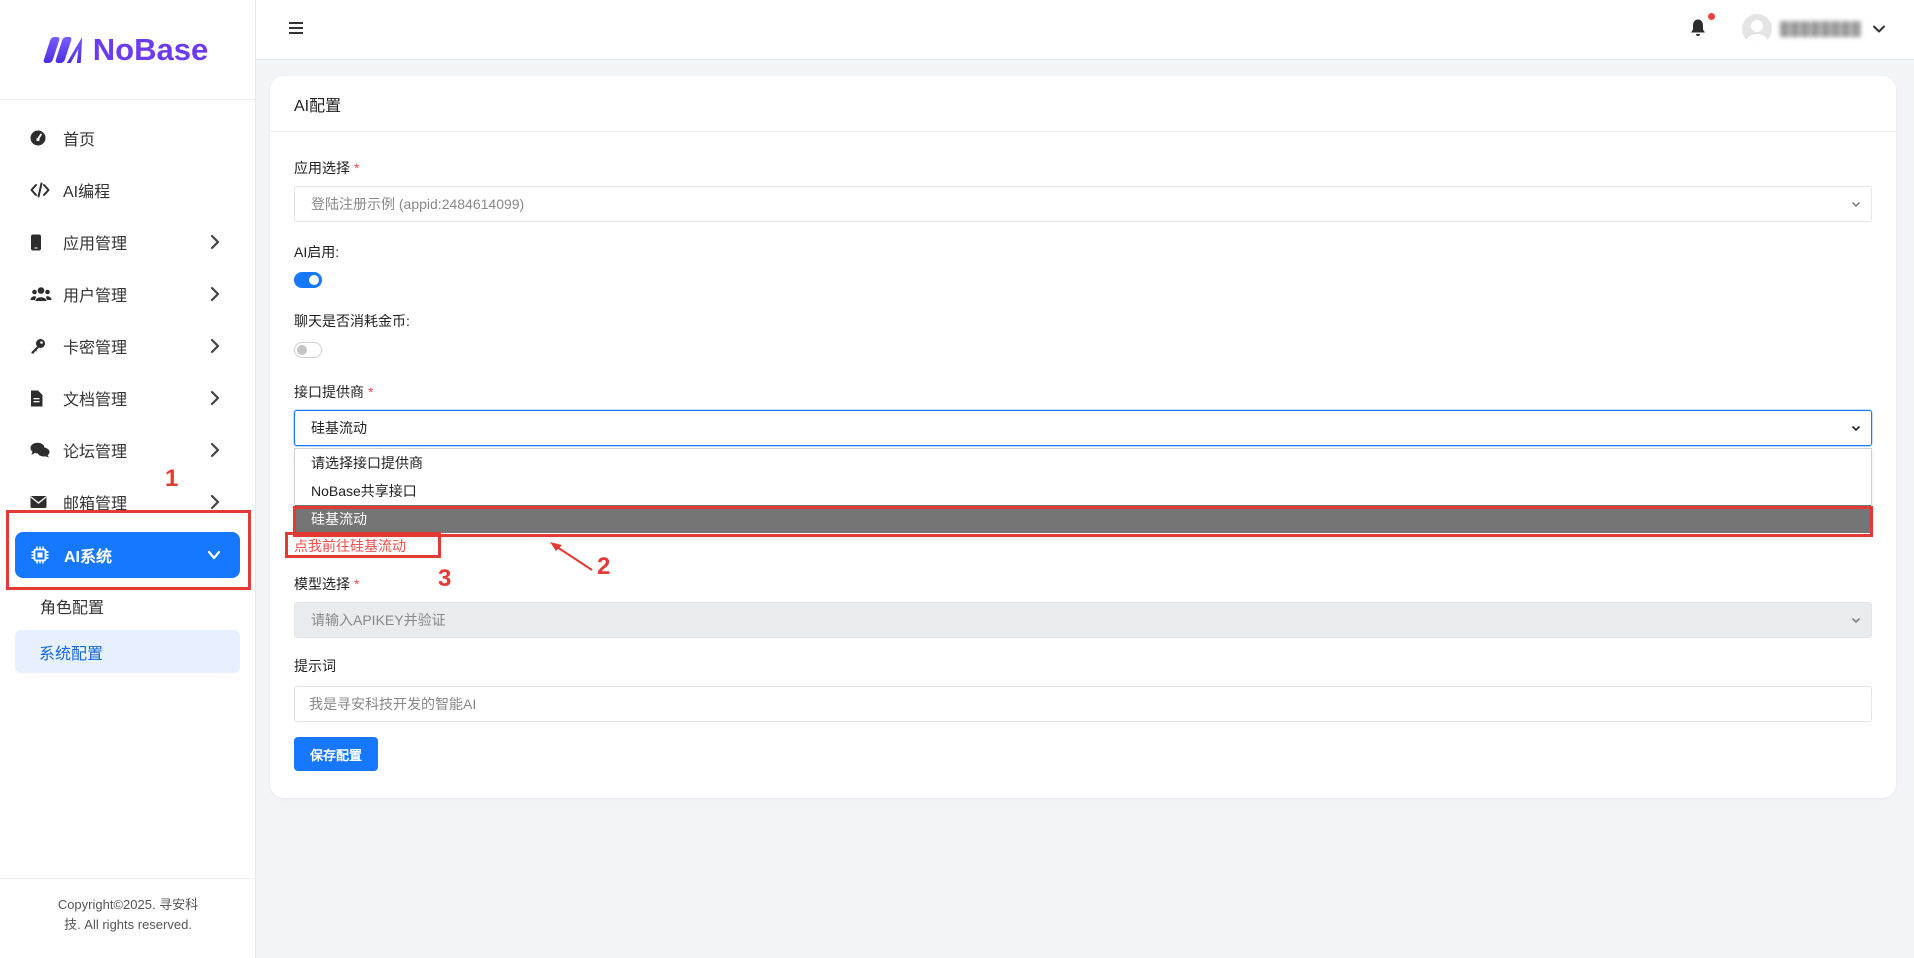 The width and height of the screenshot is (1914, 958). I want to click on sidebar-item-user-management: 用户管理, so click(127, 294).